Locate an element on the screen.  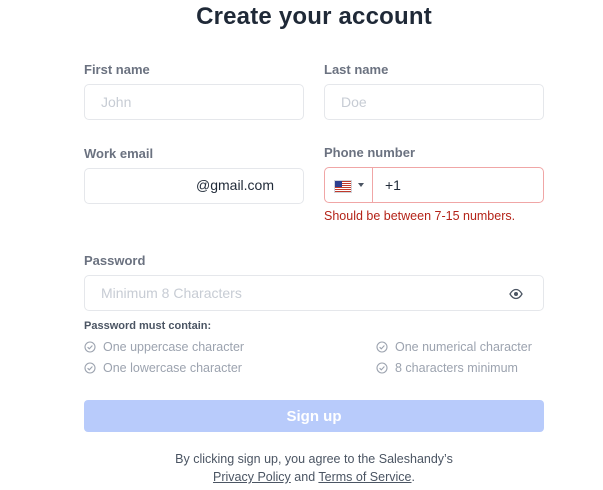
requirement-uppercase: One uppercase character is located at coordinates (164, 347).